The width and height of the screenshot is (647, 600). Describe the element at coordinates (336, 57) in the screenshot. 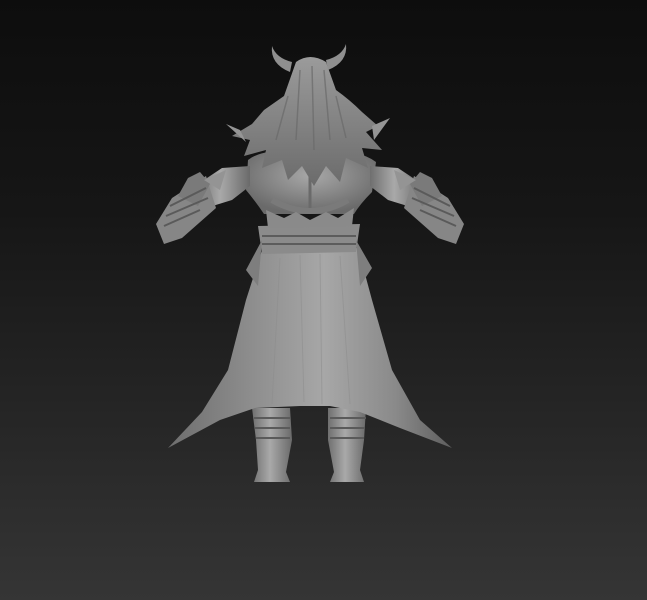

I see `right-horn` at that location.